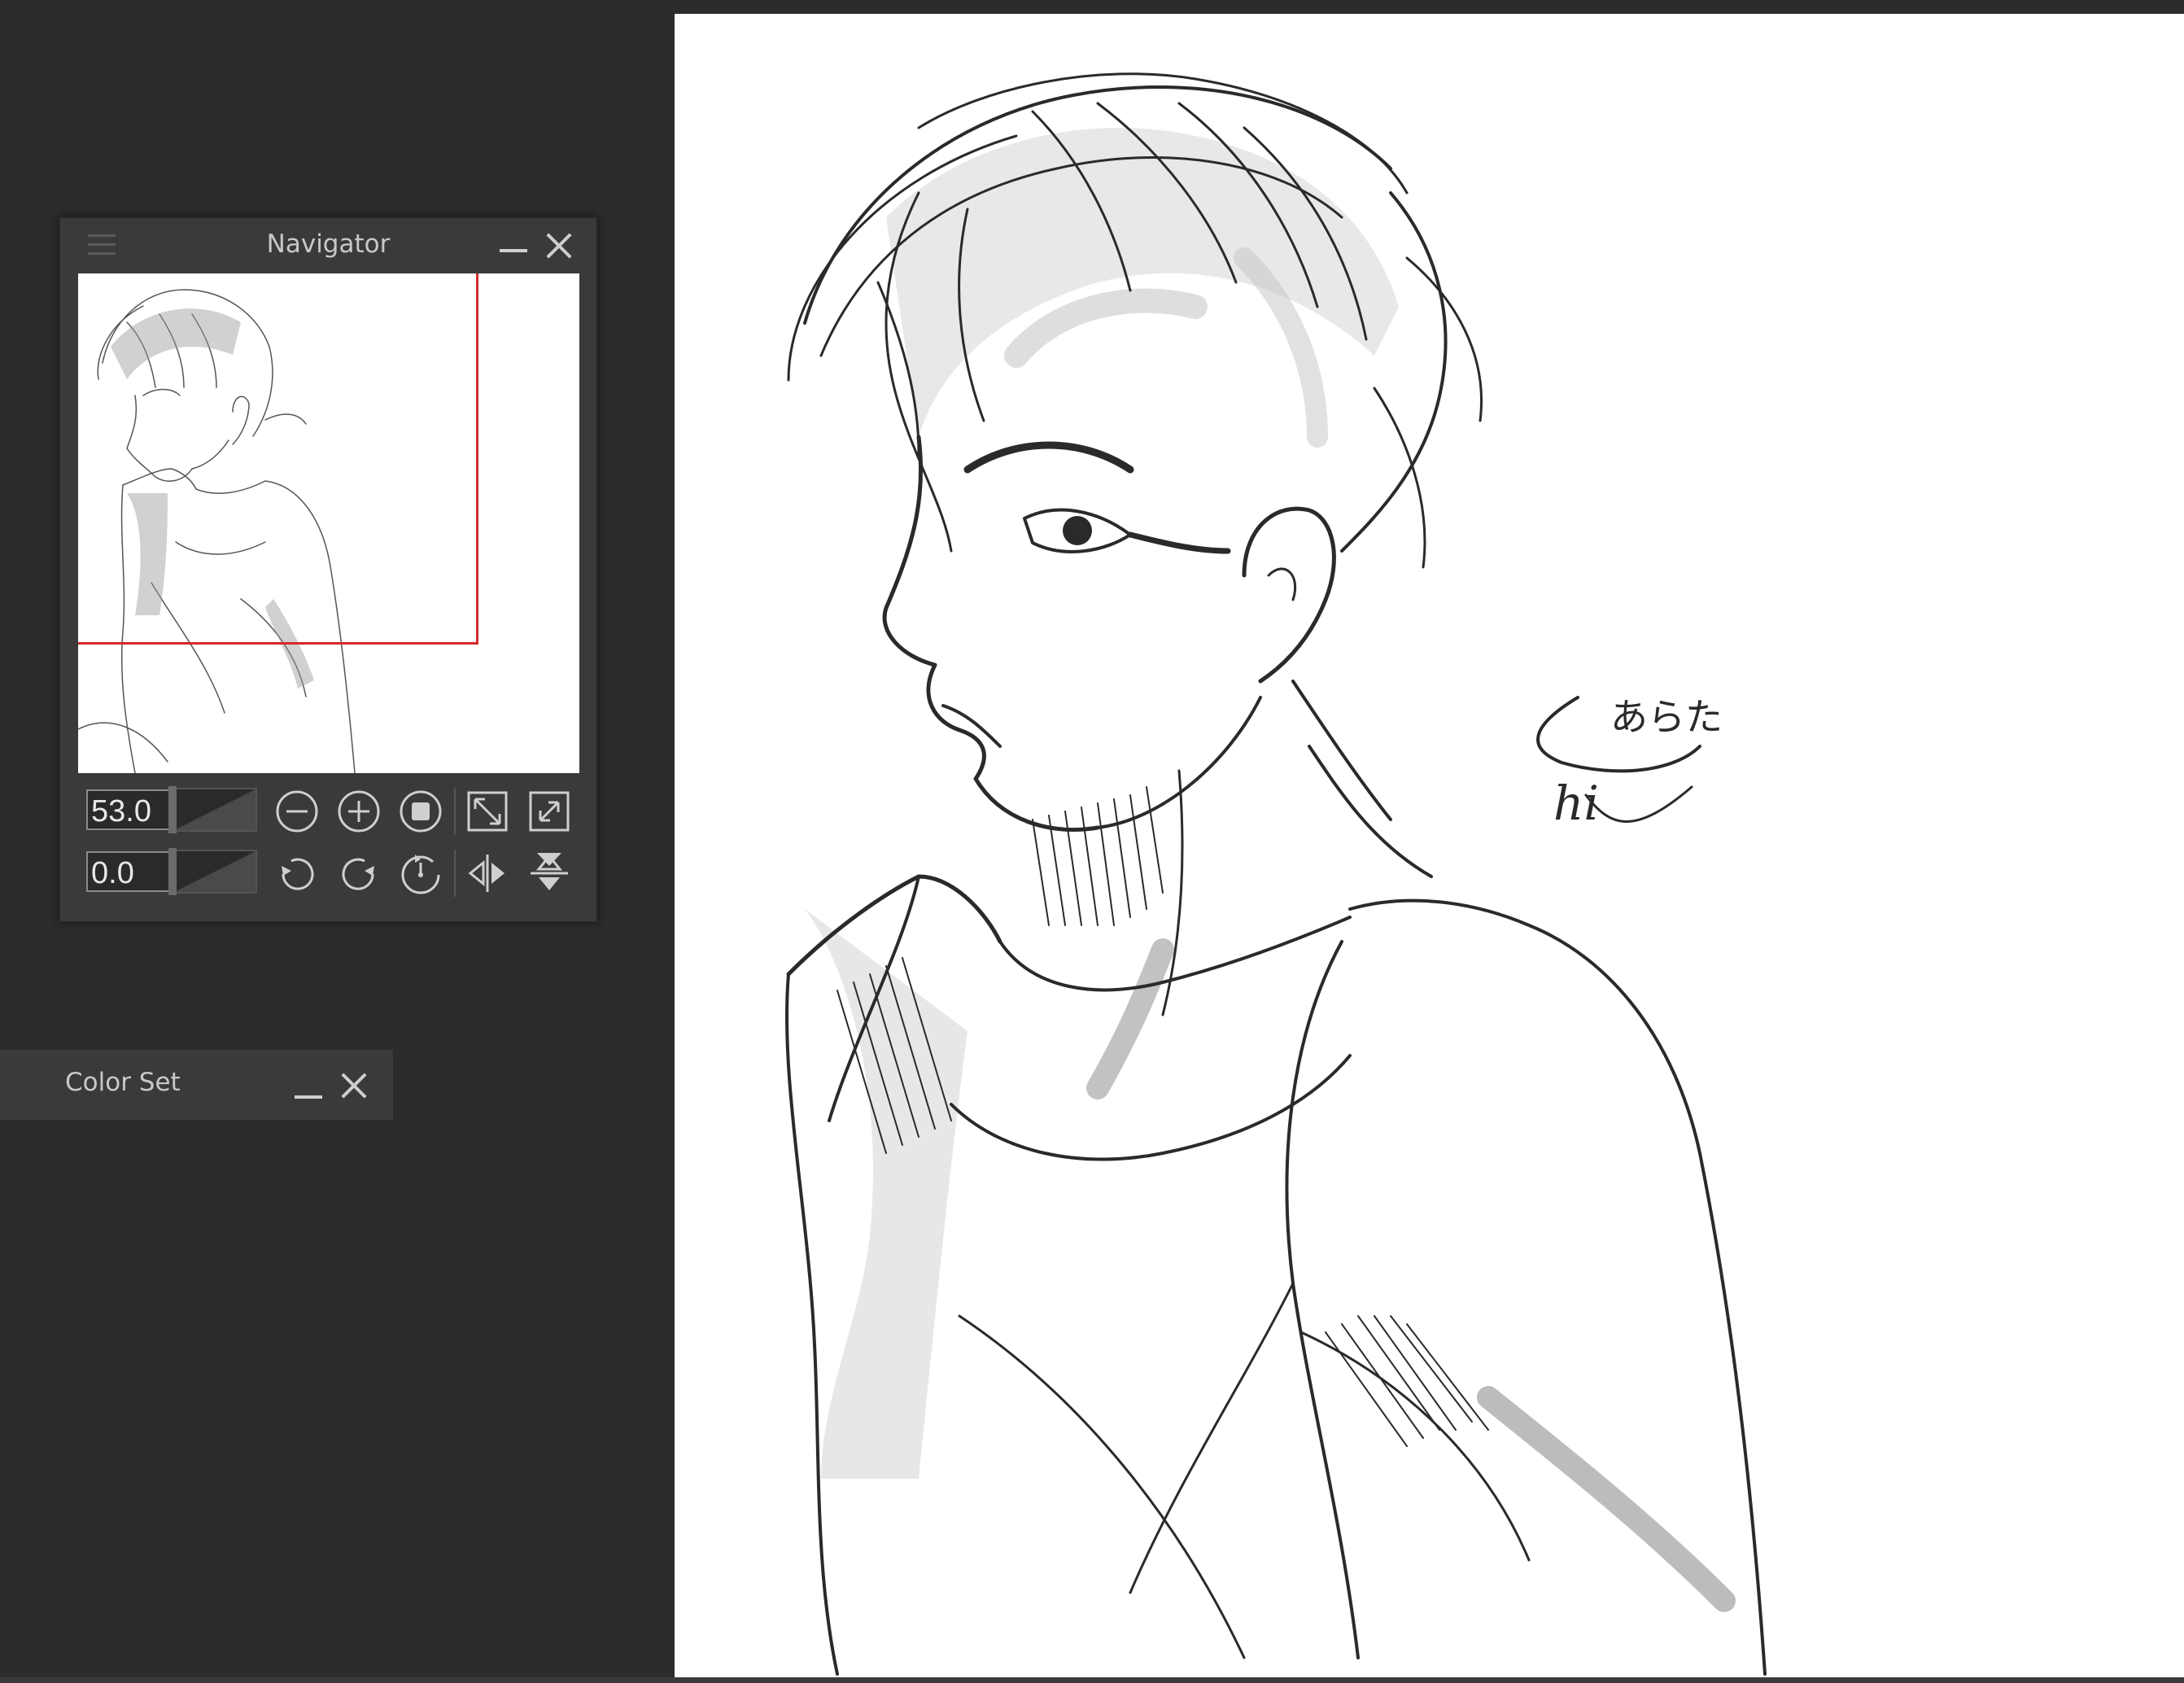  Describe the element at coordinates (172, 872) in the screenshot. I see `rotation-slider-thumb` at that location.